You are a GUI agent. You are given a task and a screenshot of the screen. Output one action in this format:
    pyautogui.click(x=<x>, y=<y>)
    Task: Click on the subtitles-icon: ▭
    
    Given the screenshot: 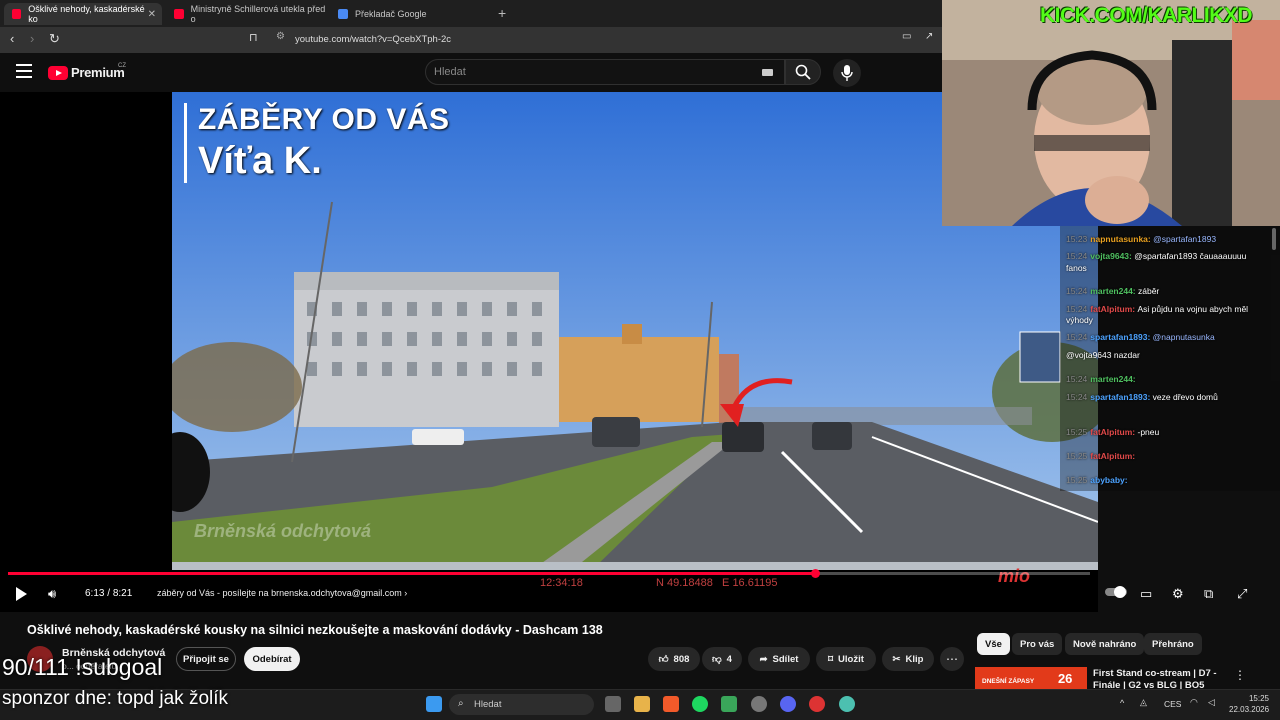 What is the action you would take?
    pyautogui.click(x=1146, y=594)
    